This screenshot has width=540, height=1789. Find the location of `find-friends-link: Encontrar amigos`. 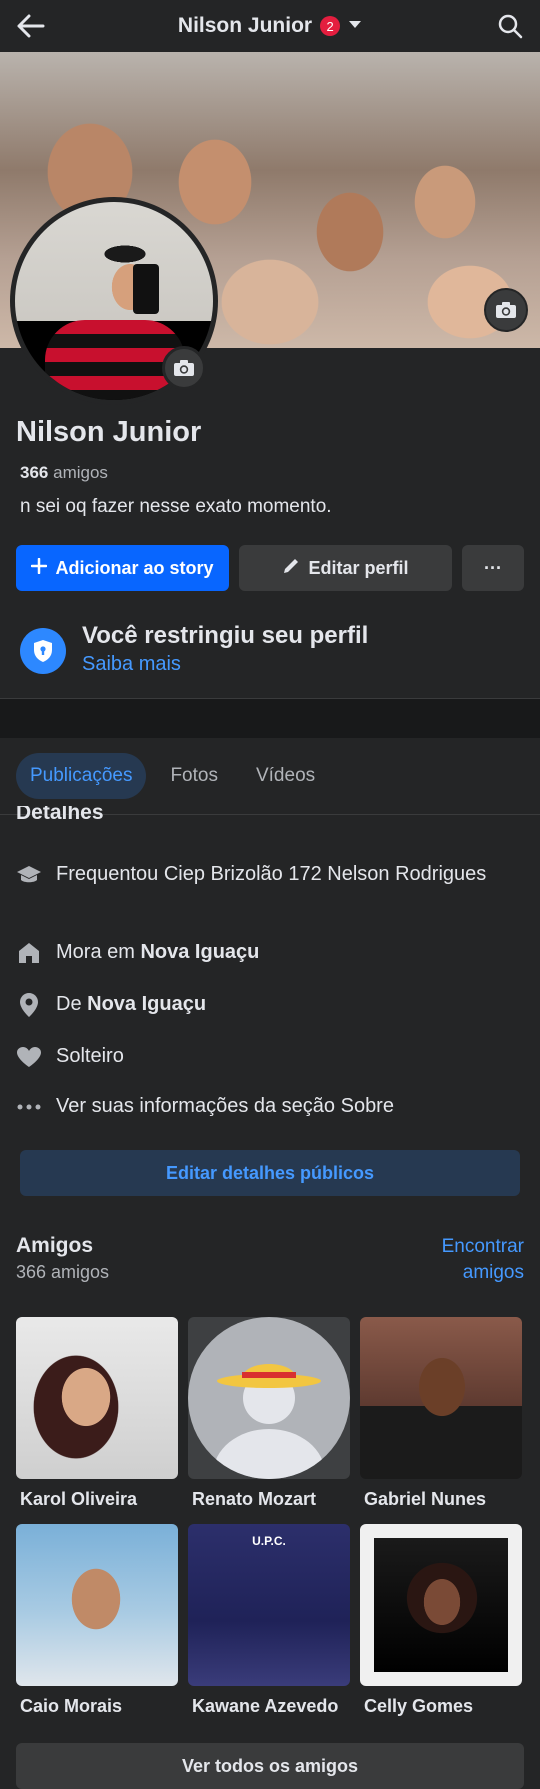

find-friends-link: Encontrar amigos is located at coordinates (464, 1260).